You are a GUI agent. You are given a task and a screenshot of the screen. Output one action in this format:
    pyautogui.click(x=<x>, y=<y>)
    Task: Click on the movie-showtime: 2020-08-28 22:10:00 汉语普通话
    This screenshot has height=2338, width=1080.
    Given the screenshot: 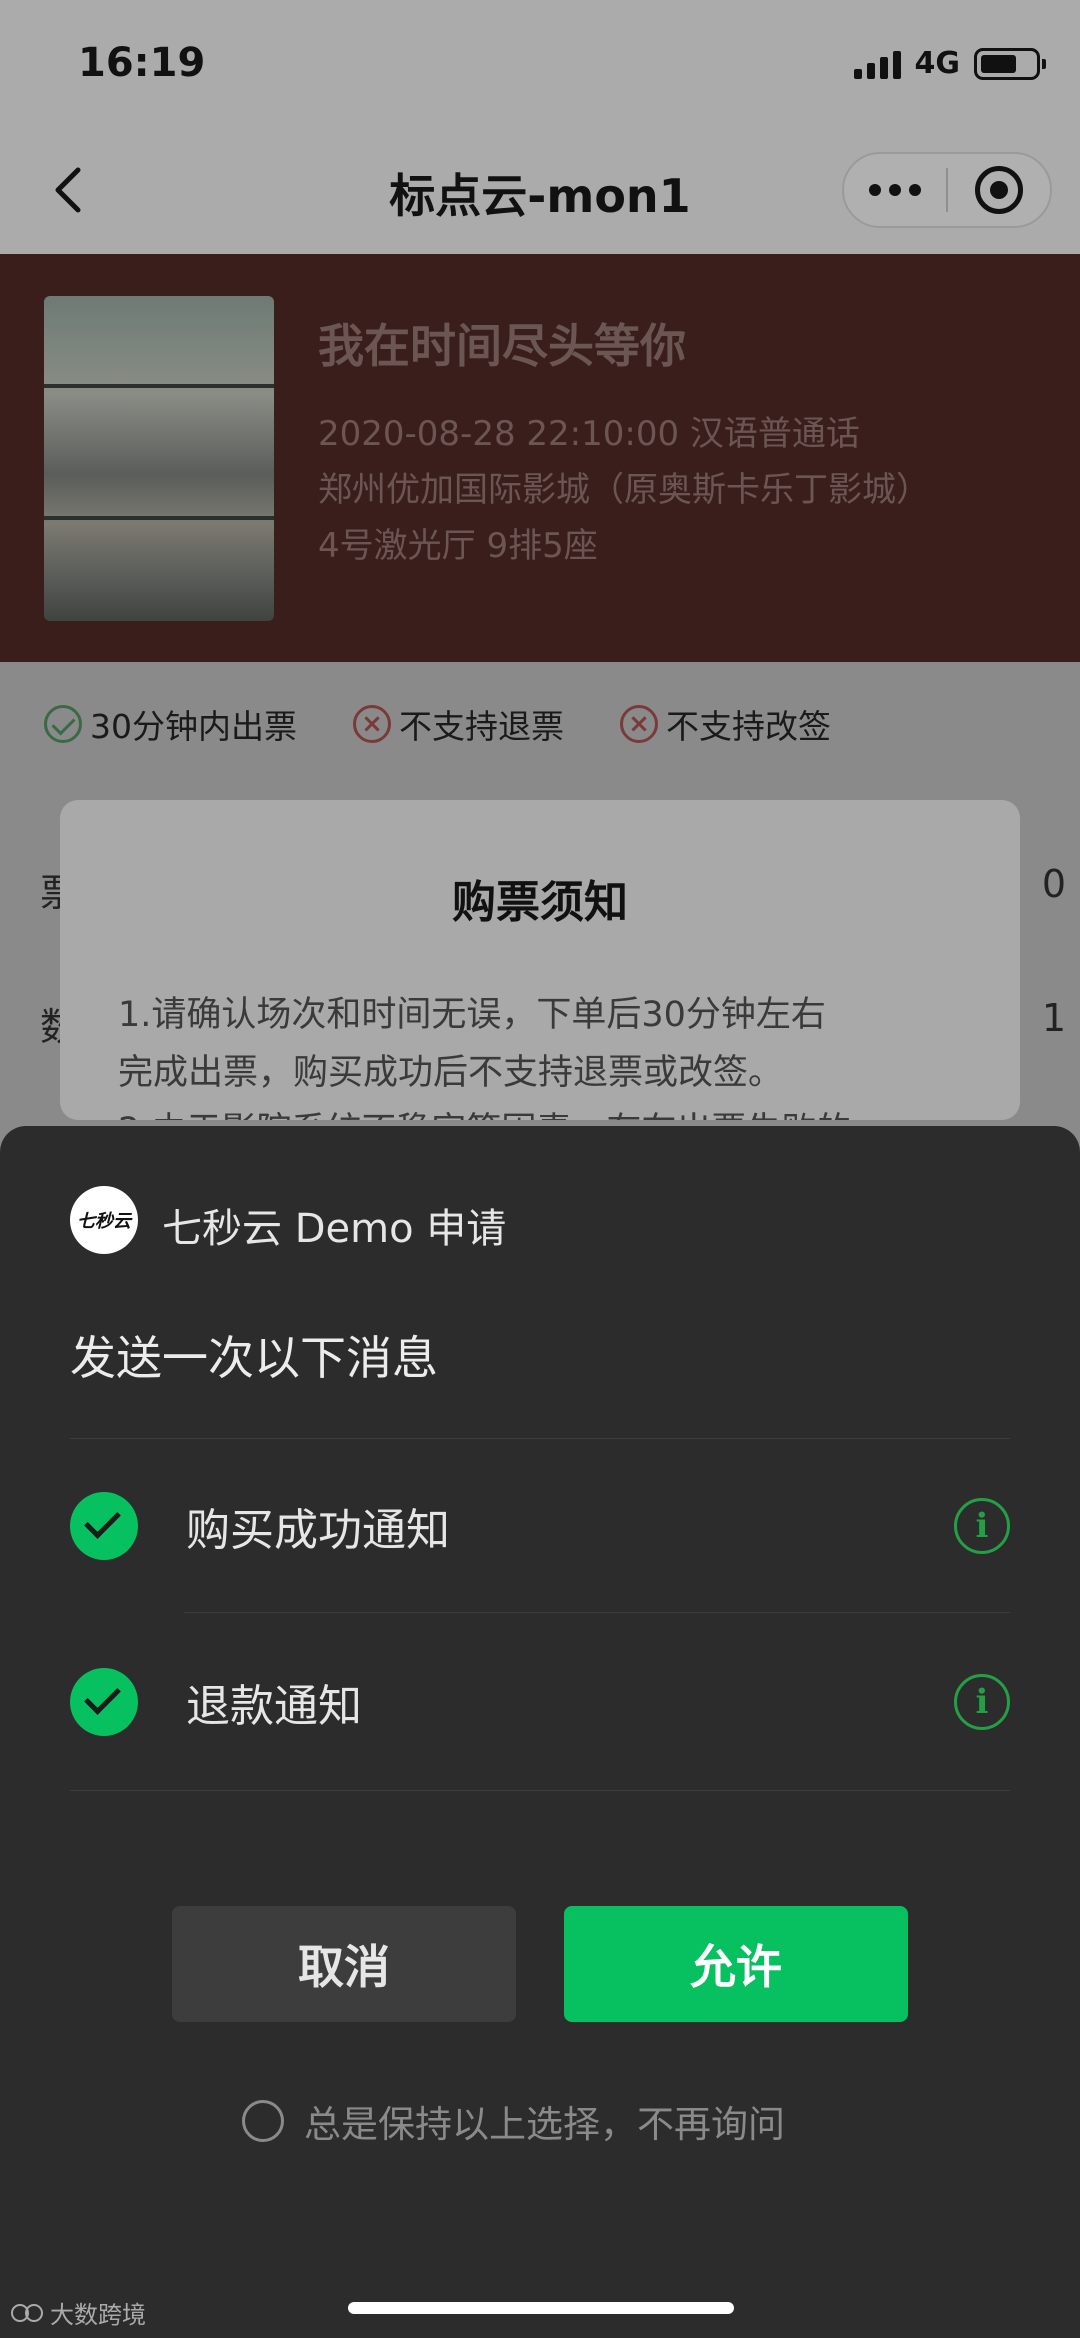 What is the action you would take?
    pyautogui.click(x=589, y=434)
    